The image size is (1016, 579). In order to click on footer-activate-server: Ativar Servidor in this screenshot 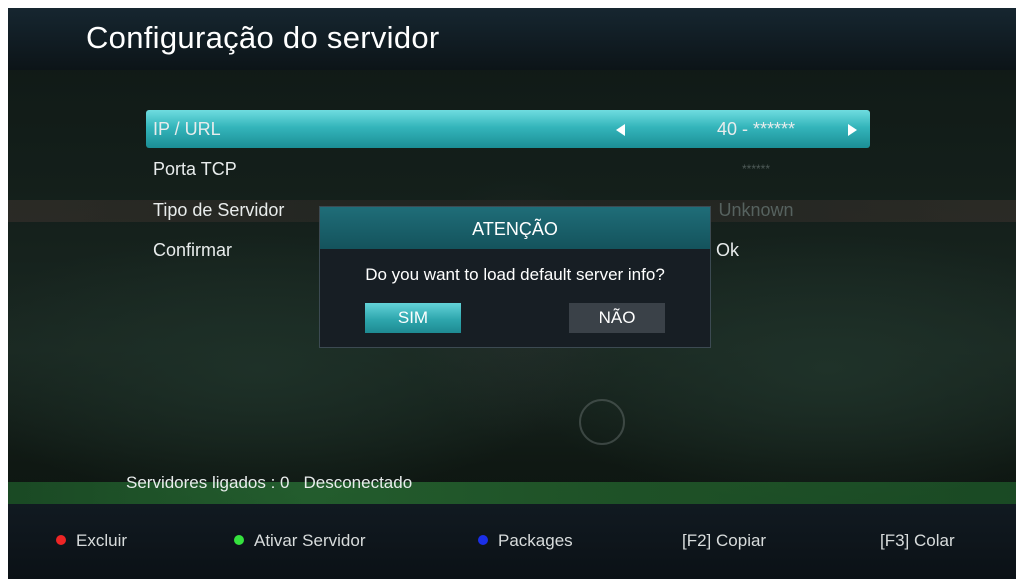, I will do `click(299, 541)`.